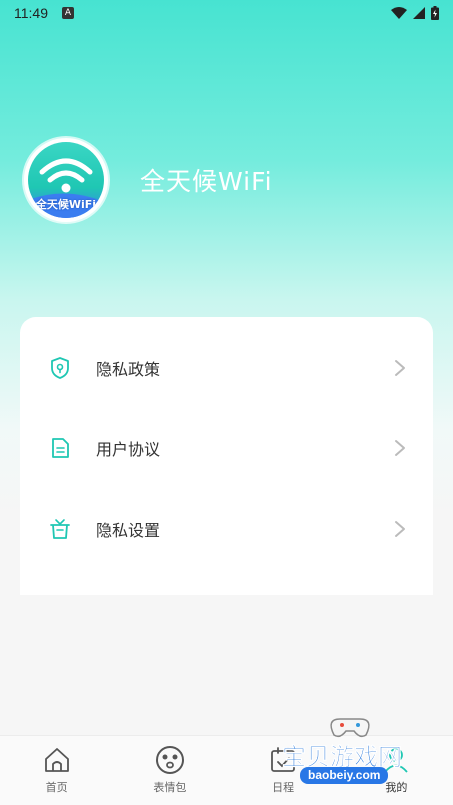 This screenshot has width=453, height=805. Describe the element at coordinates (399, 12) in the screenshot. I see `wifi-signal-icon` at that location.